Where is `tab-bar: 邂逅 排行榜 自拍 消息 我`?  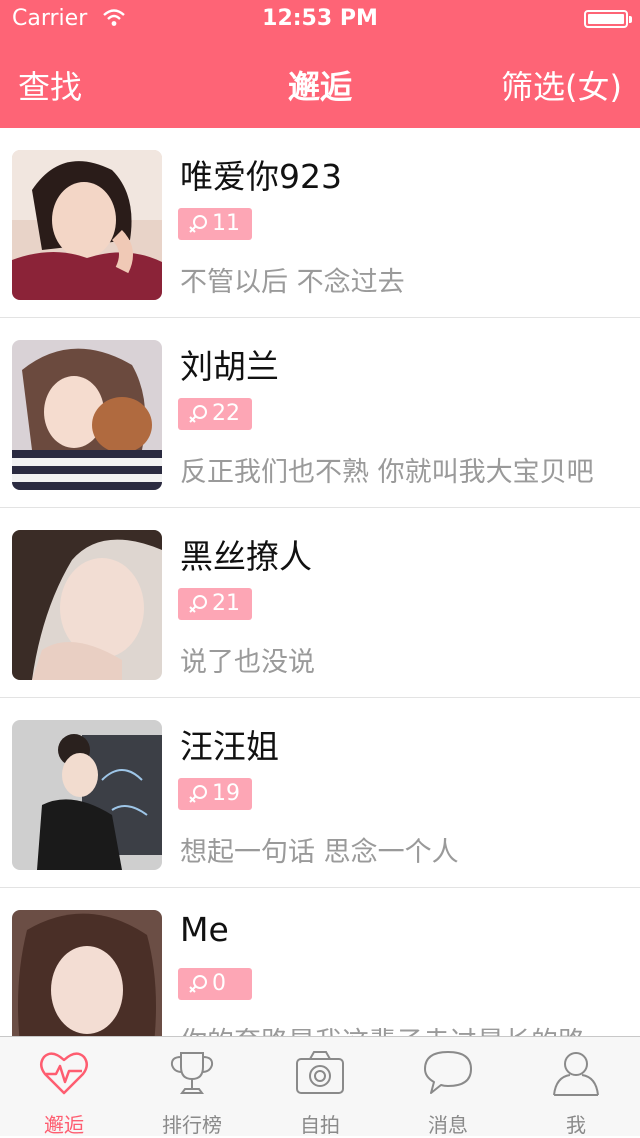
tab-bar: 邂逅 排行榜 自拍 消息 我 is located at coordinates (320, 1086).